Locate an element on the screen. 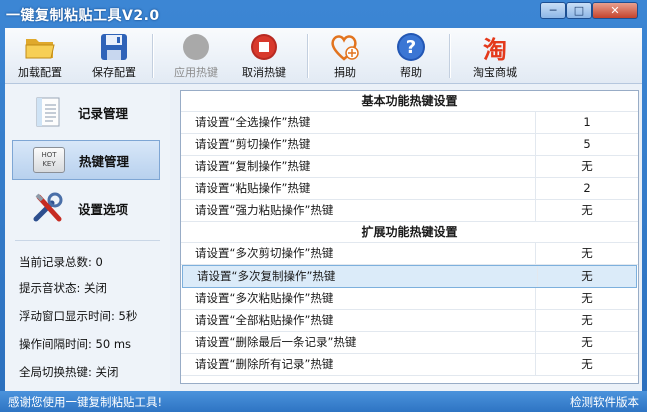 The width and height of the screenshot is (647, 412). window-title: 一键复制粘贴工具V2.0 is located at coordinates (83, 16).